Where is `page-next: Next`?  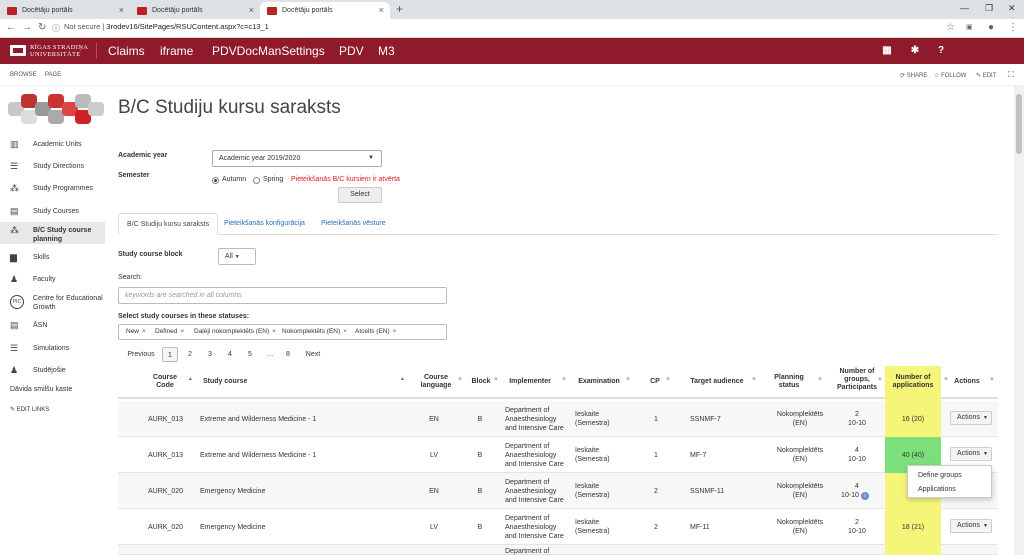
page-next: Next is located at coordinates (313, 354).